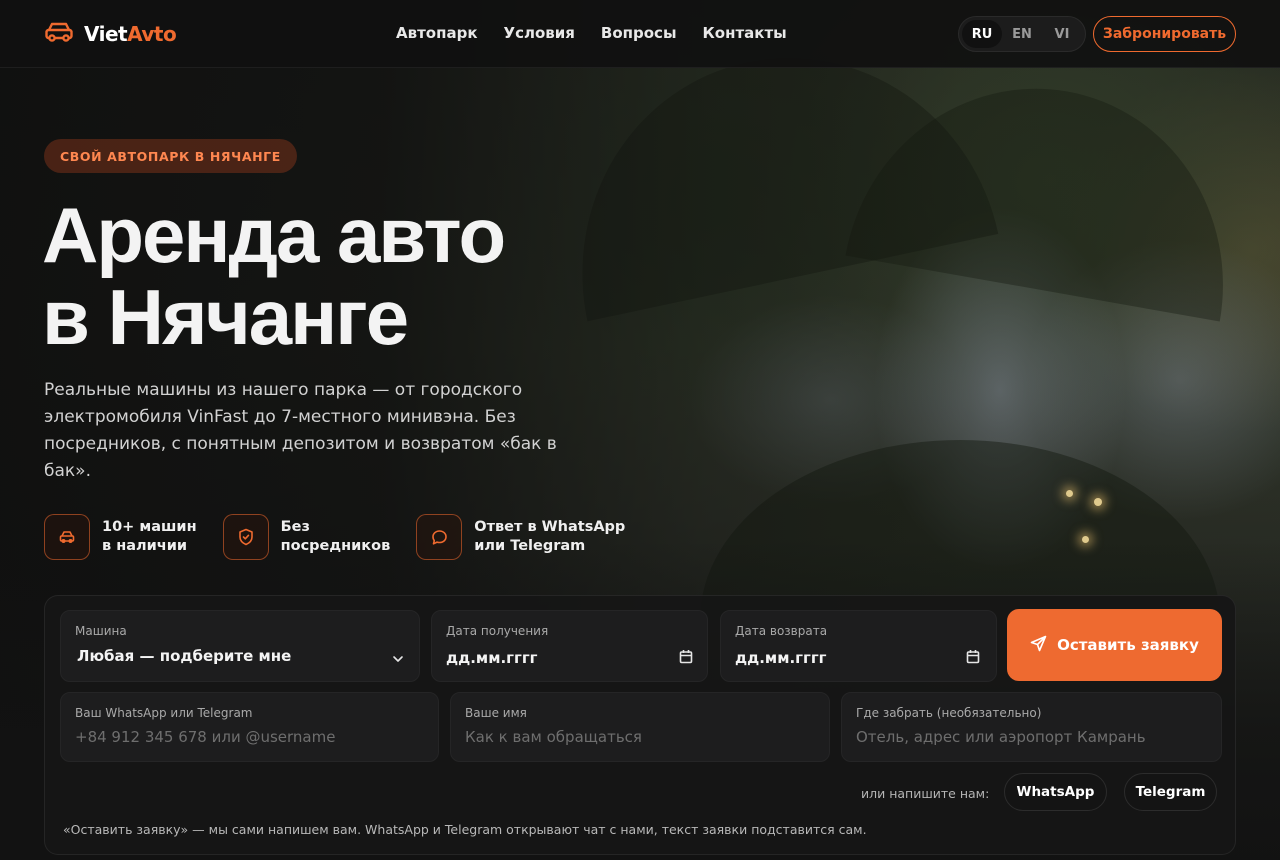 Image resolution: width=1280 pixels, height=860 pixels. I want to click on car-select-value: Любая — подберите мне, so click(184, 656).